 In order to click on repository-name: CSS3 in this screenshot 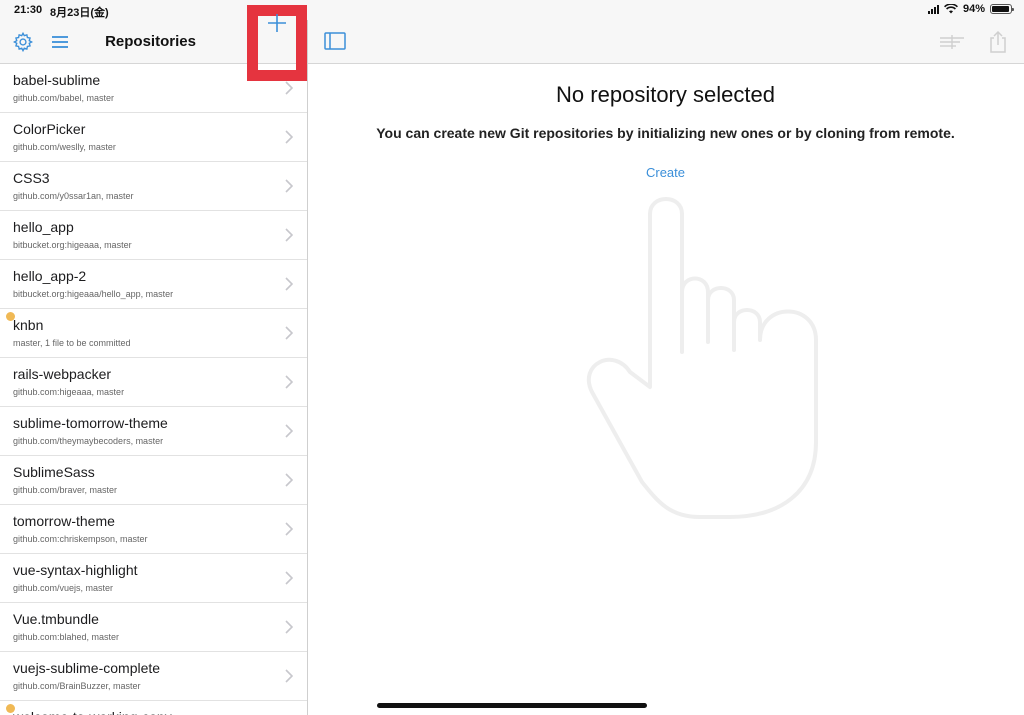, I will do `click(31, 178)`.